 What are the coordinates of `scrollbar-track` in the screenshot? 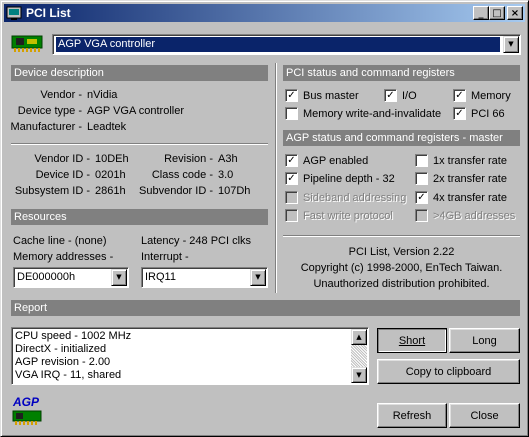 It's located at (359, 356).